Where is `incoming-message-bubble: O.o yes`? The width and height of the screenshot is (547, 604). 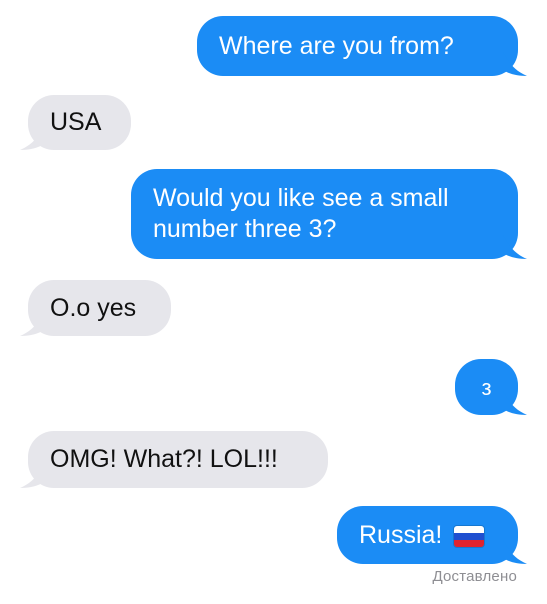 incoming-message-bubble: O.o yes is located at coordinates (99, 308).